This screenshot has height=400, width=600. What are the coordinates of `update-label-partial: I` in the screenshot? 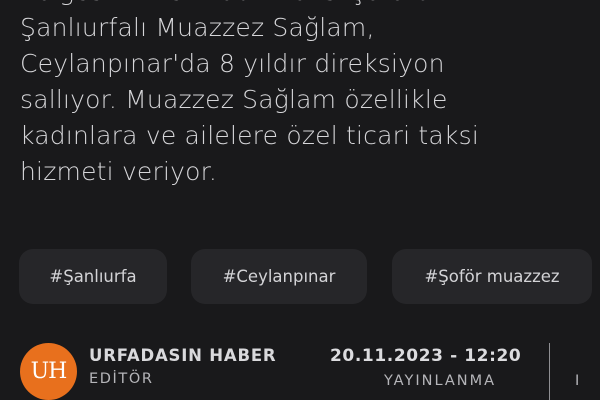 It's located at (578, 381).